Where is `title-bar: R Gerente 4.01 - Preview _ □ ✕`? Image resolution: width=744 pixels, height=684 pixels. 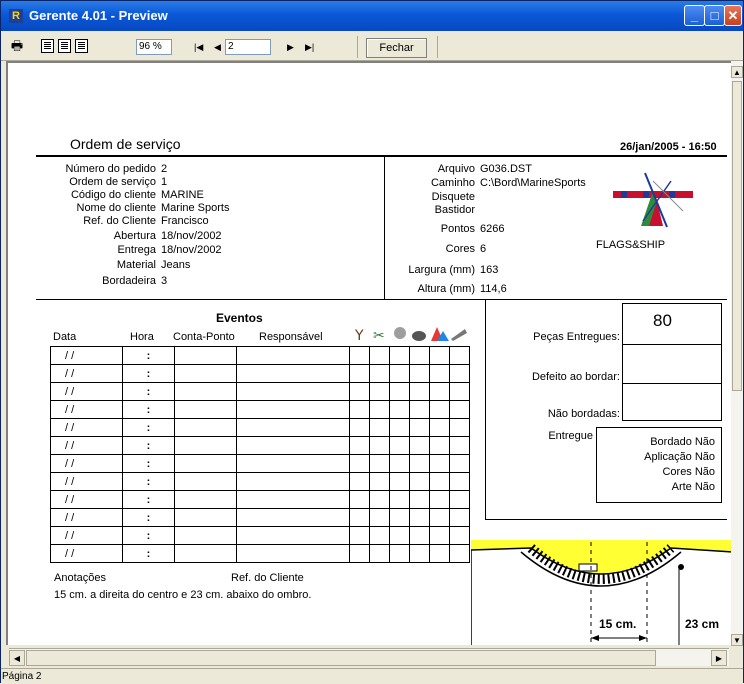
title-bar: R Gerente 4.01 - Preview _ □ ✕ is located at coordinates (372, 16).